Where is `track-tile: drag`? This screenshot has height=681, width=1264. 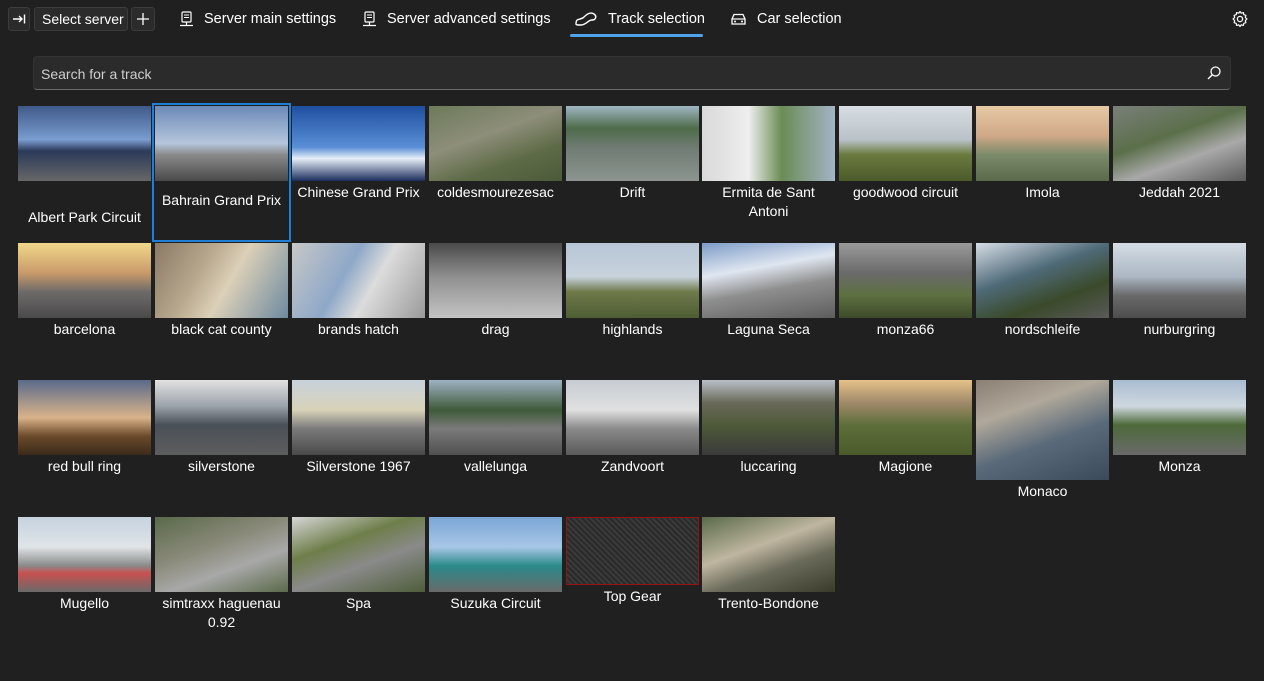
track-tile: drag is located at coordinates (495, 308).